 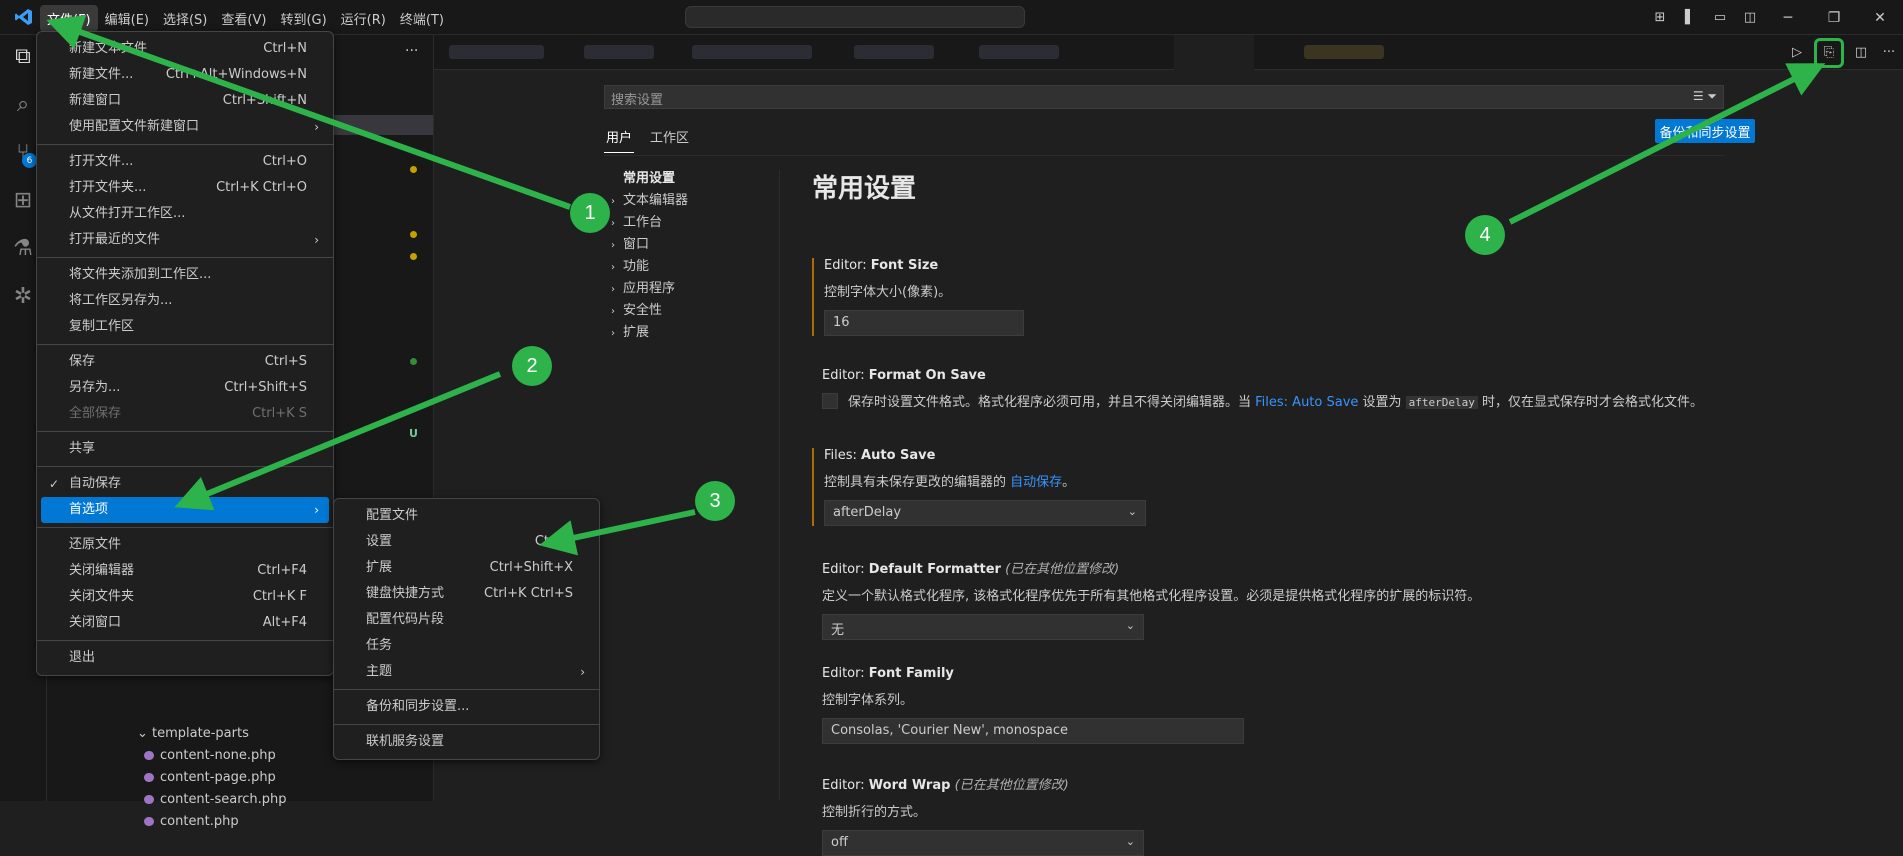 What do you see at coordinates (193, 733) in the screenshot?
I see `tree-folder: ⌄ template-parts` at bounding box center [193, 733].